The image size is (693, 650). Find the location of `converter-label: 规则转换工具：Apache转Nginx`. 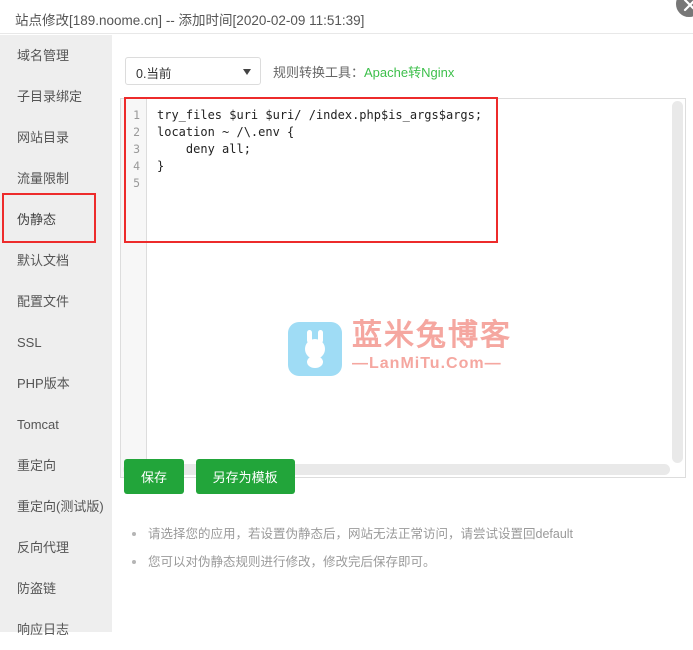

converter-label: 规则转换工具：Apache转Nginx is located at coordinates (363, 71).